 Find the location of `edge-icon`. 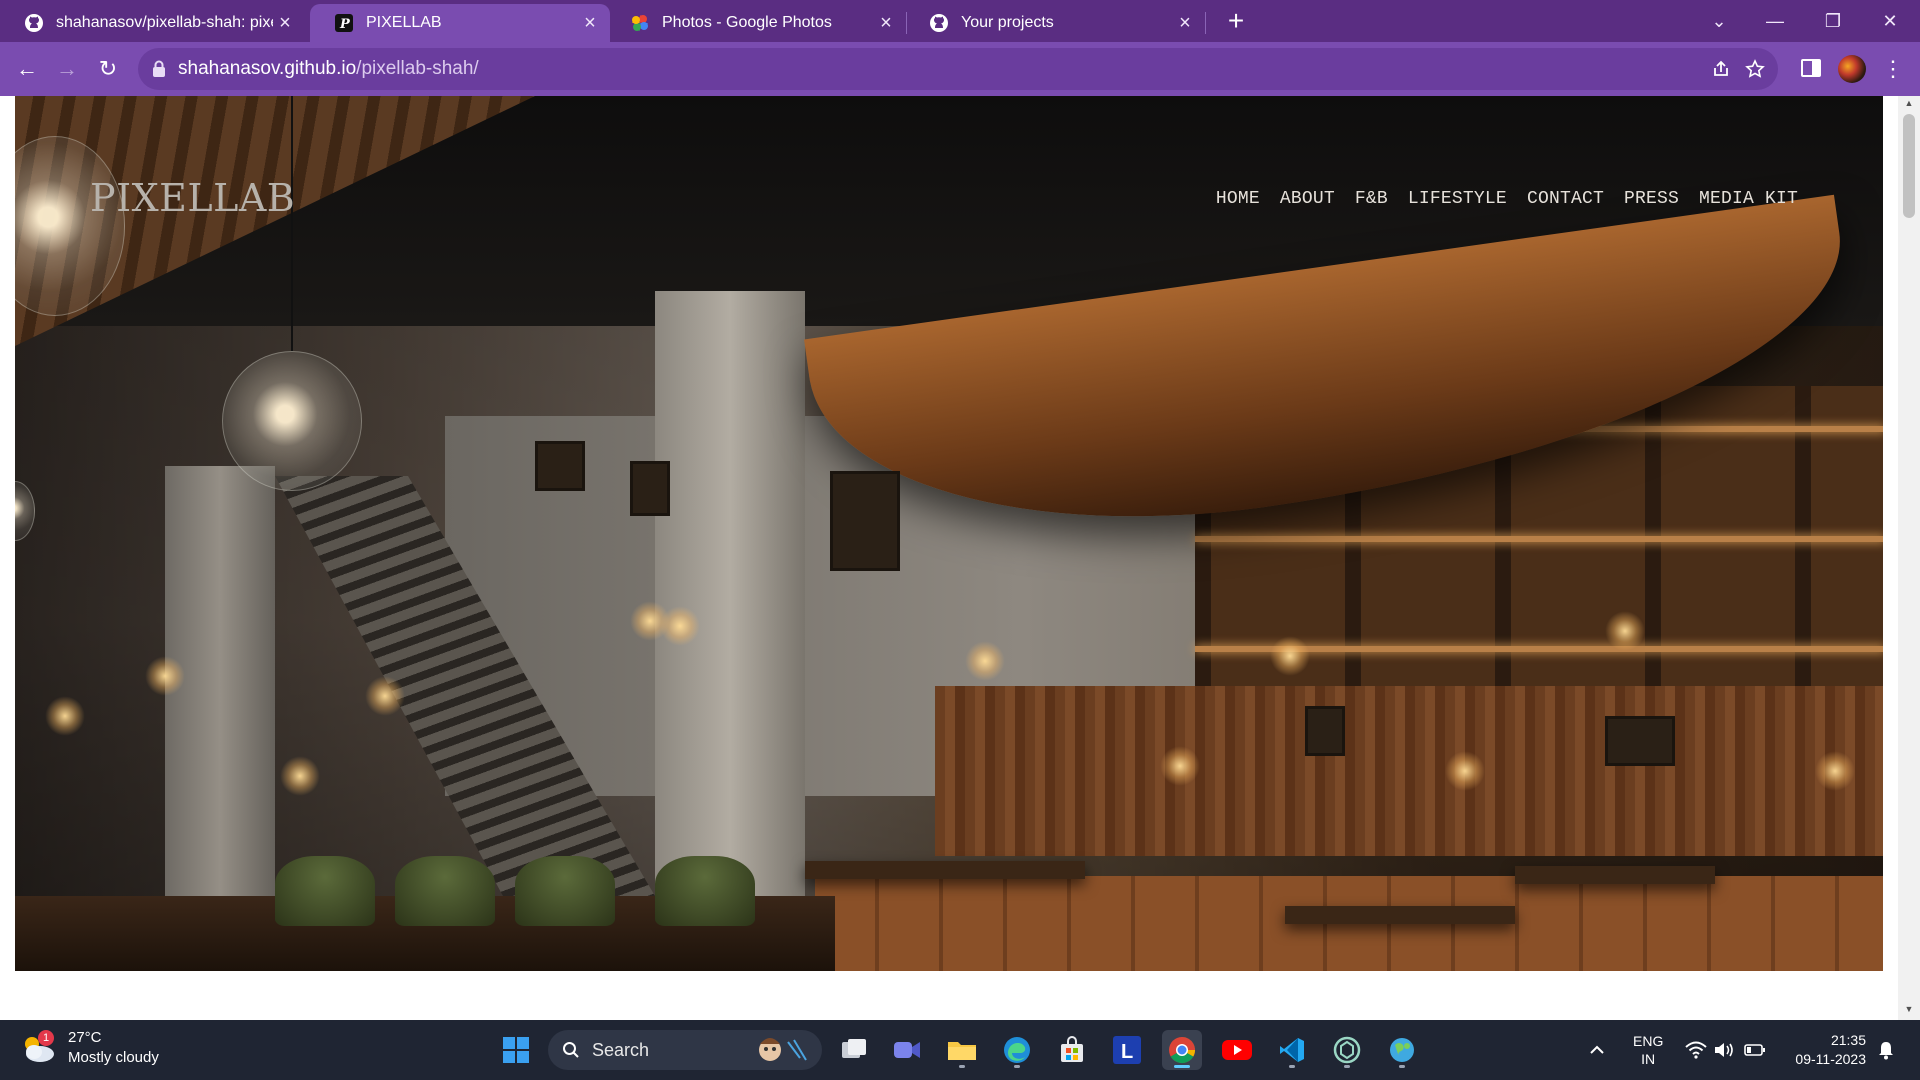

edge-icon is located at coordinates (1017, 1050).